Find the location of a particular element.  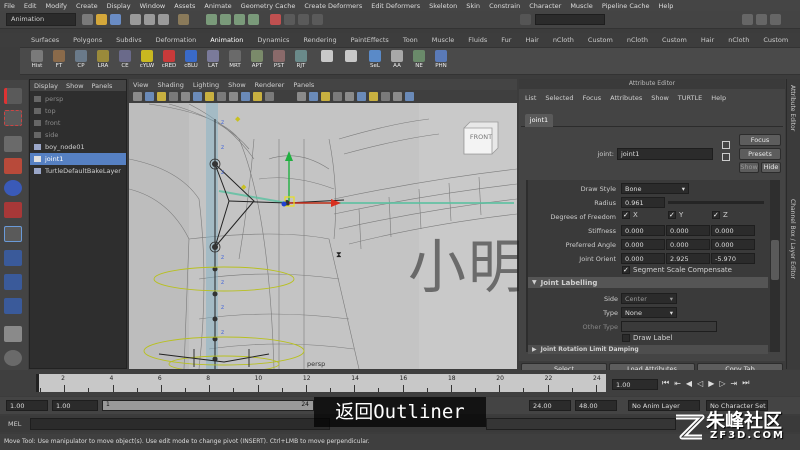

go-to-end-icon: ⏭ is located at coordinates (745, 383).